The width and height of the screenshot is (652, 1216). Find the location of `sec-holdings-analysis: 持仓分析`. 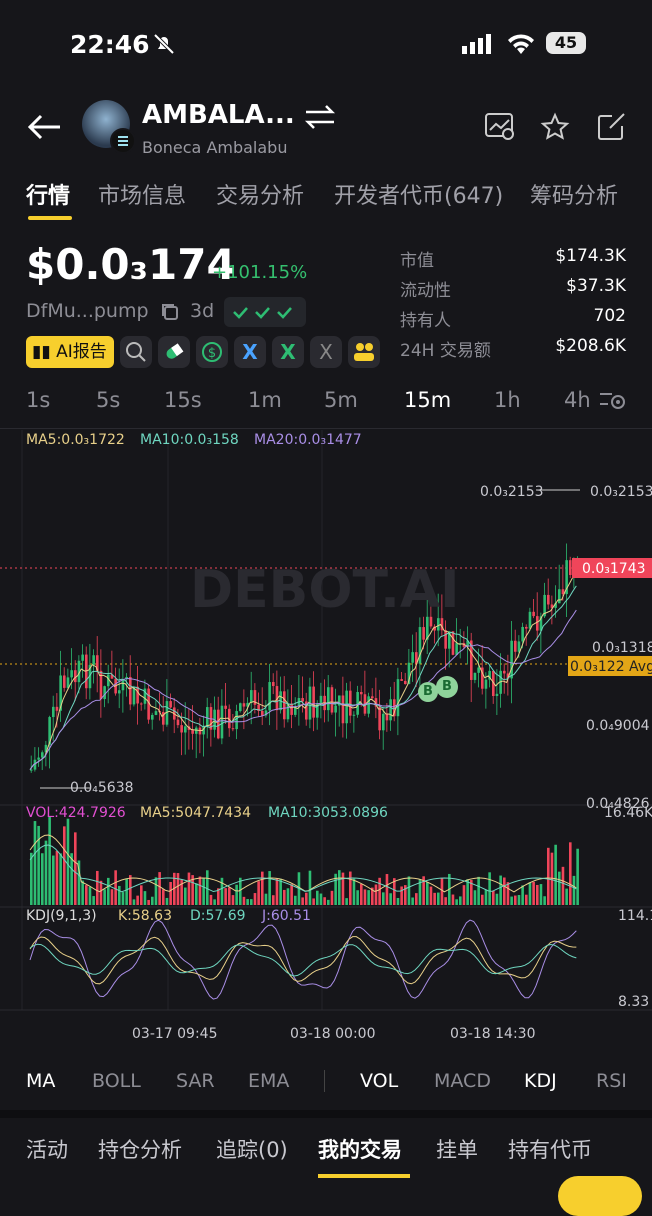

sec-holdings-analysis: 持仓分析 is located at coordinates (140, 1149).